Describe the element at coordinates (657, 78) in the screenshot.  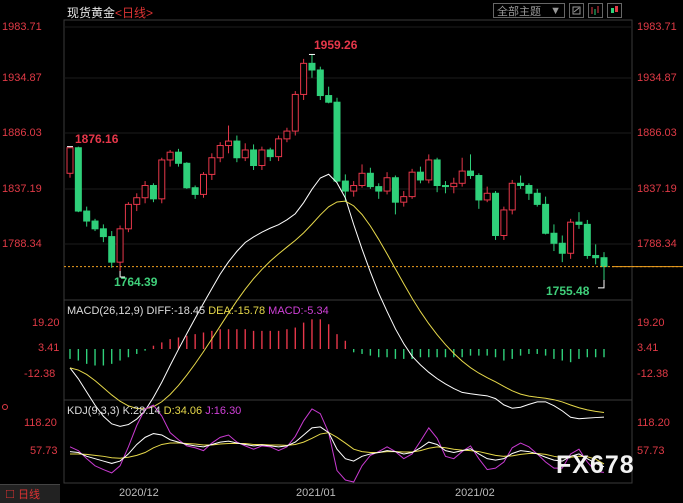
I see `y-tick-right: 1934.87` at that location.